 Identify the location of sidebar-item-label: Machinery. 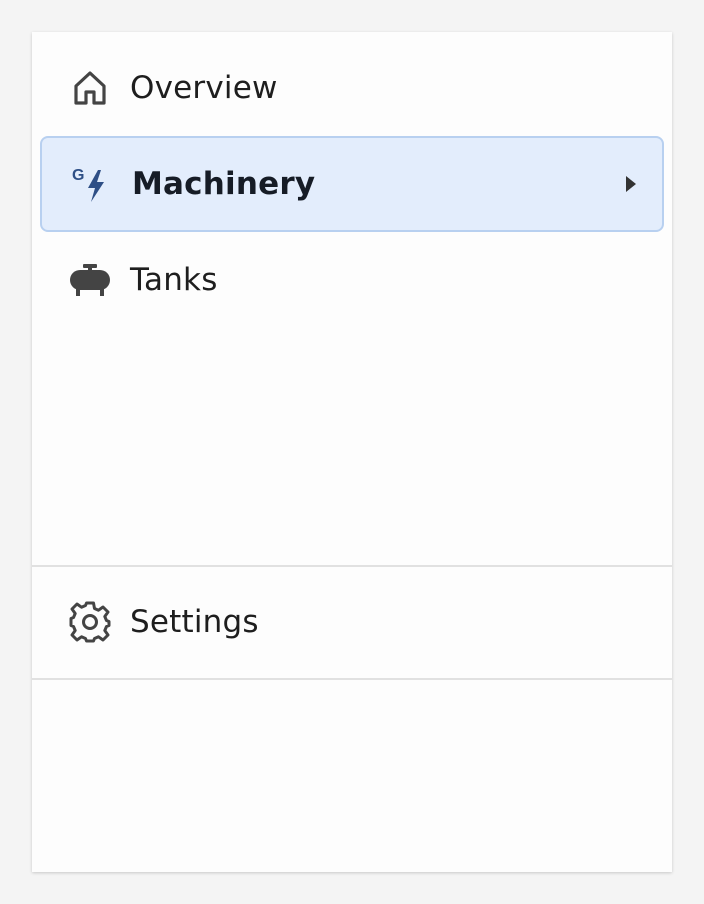
(224, 184).